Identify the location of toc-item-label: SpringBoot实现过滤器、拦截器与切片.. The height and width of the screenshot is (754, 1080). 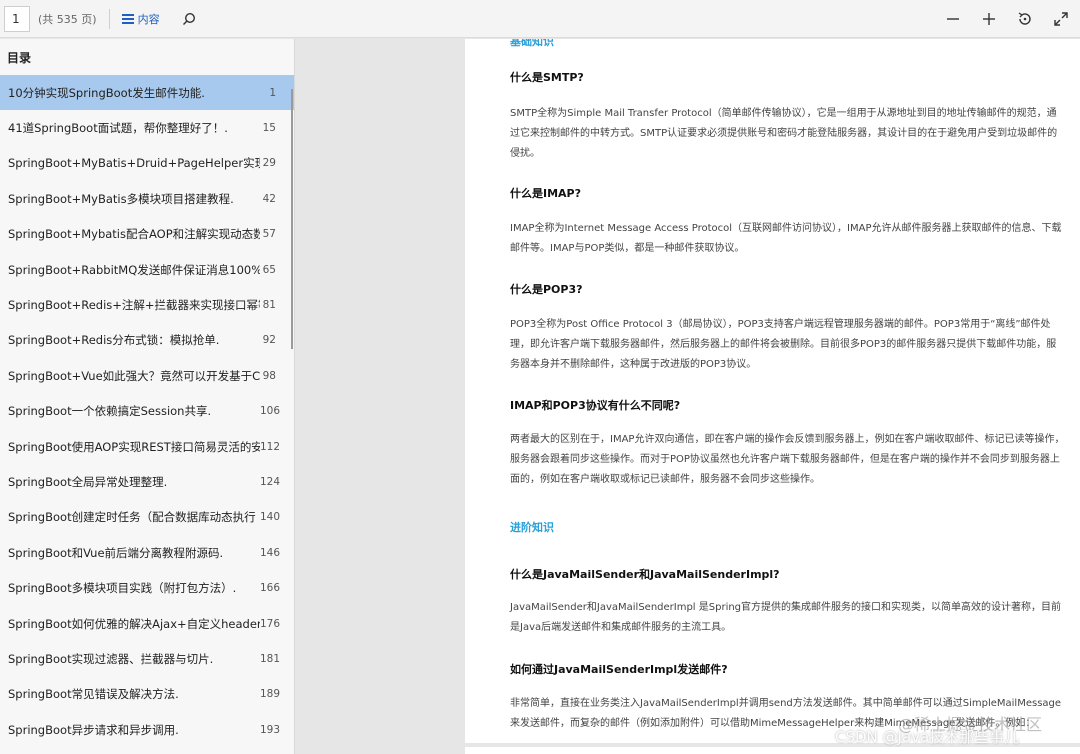
(111, 658).